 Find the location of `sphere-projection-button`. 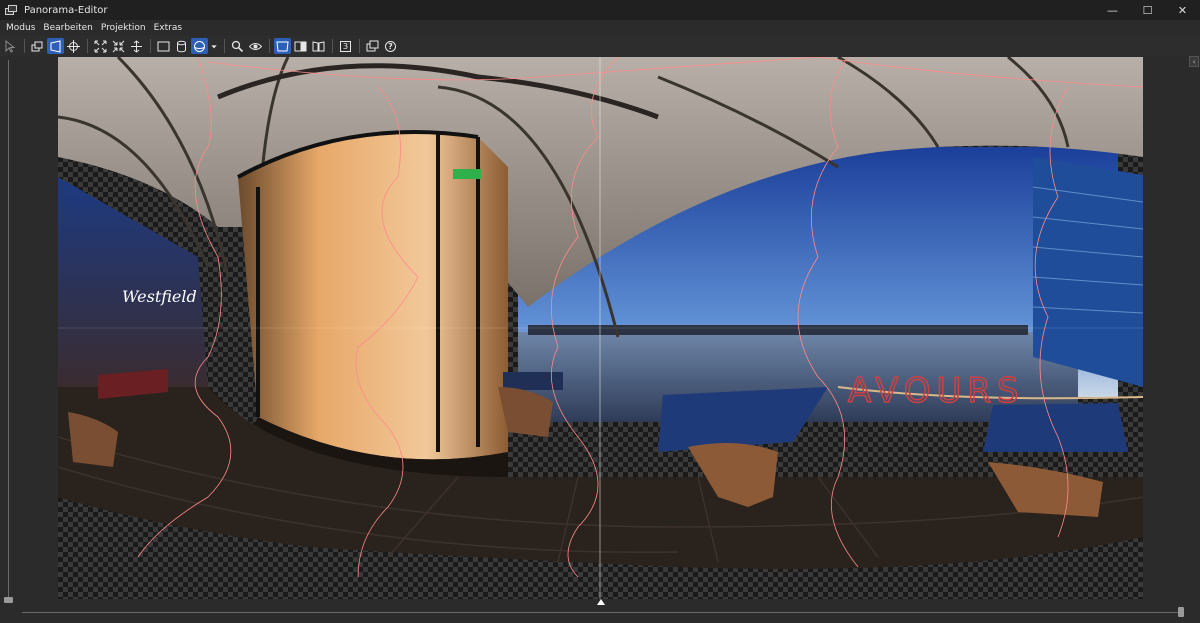

sphere-projection-button is located at coordinates (199, 46).